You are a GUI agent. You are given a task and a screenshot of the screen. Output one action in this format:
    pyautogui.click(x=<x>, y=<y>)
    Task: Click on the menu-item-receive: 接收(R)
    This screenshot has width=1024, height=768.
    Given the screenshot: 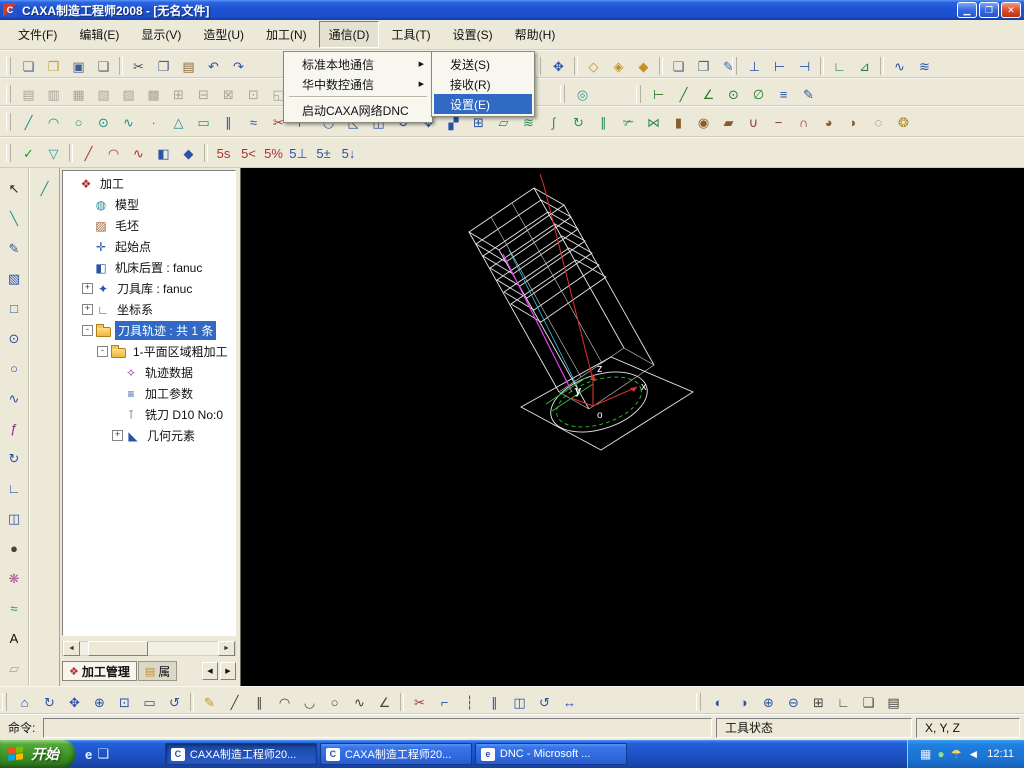 What is the action you would take?
    pyautogui.click(x=483, y=84)
    